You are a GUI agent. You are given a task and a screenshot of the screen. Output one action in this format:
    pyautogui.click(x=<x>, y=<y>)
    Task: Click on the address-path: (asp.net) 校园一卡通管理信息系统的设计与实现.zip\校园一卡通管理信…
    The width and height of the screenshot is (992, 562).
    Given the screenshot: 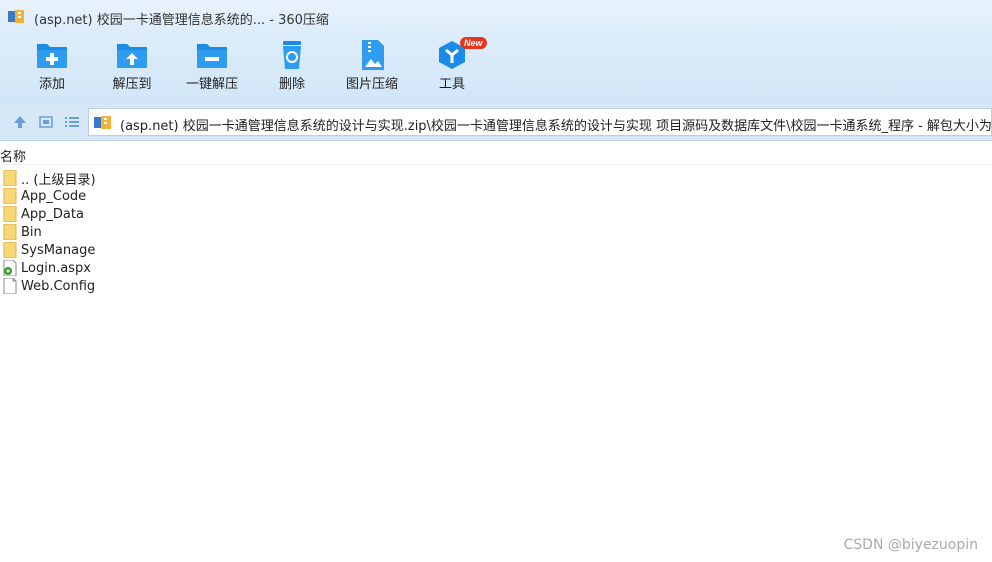 What is the action you would take?
    pyautogui.click(x=556, y=126)
    